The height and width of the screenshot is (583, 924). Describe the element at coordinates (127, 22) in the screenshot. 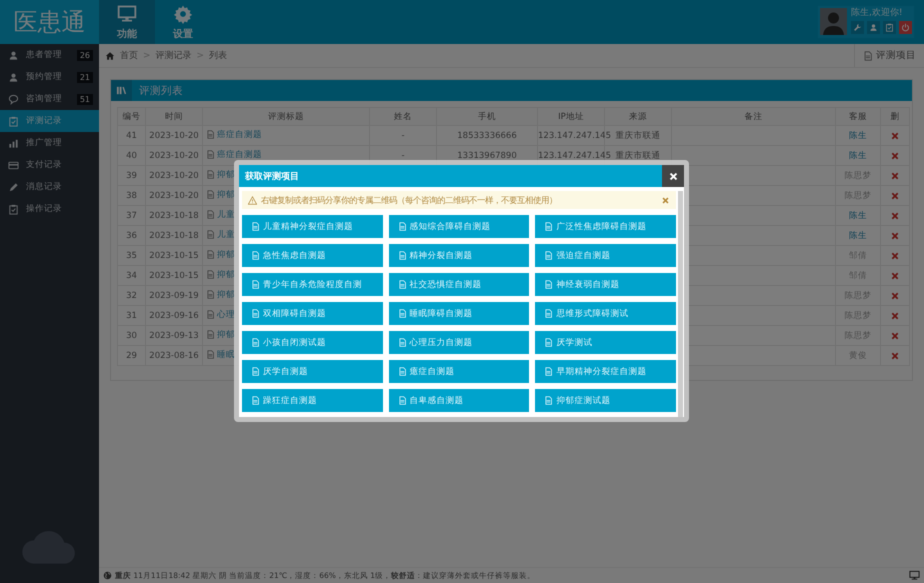

I see `nav-tab: 功能` at that location.